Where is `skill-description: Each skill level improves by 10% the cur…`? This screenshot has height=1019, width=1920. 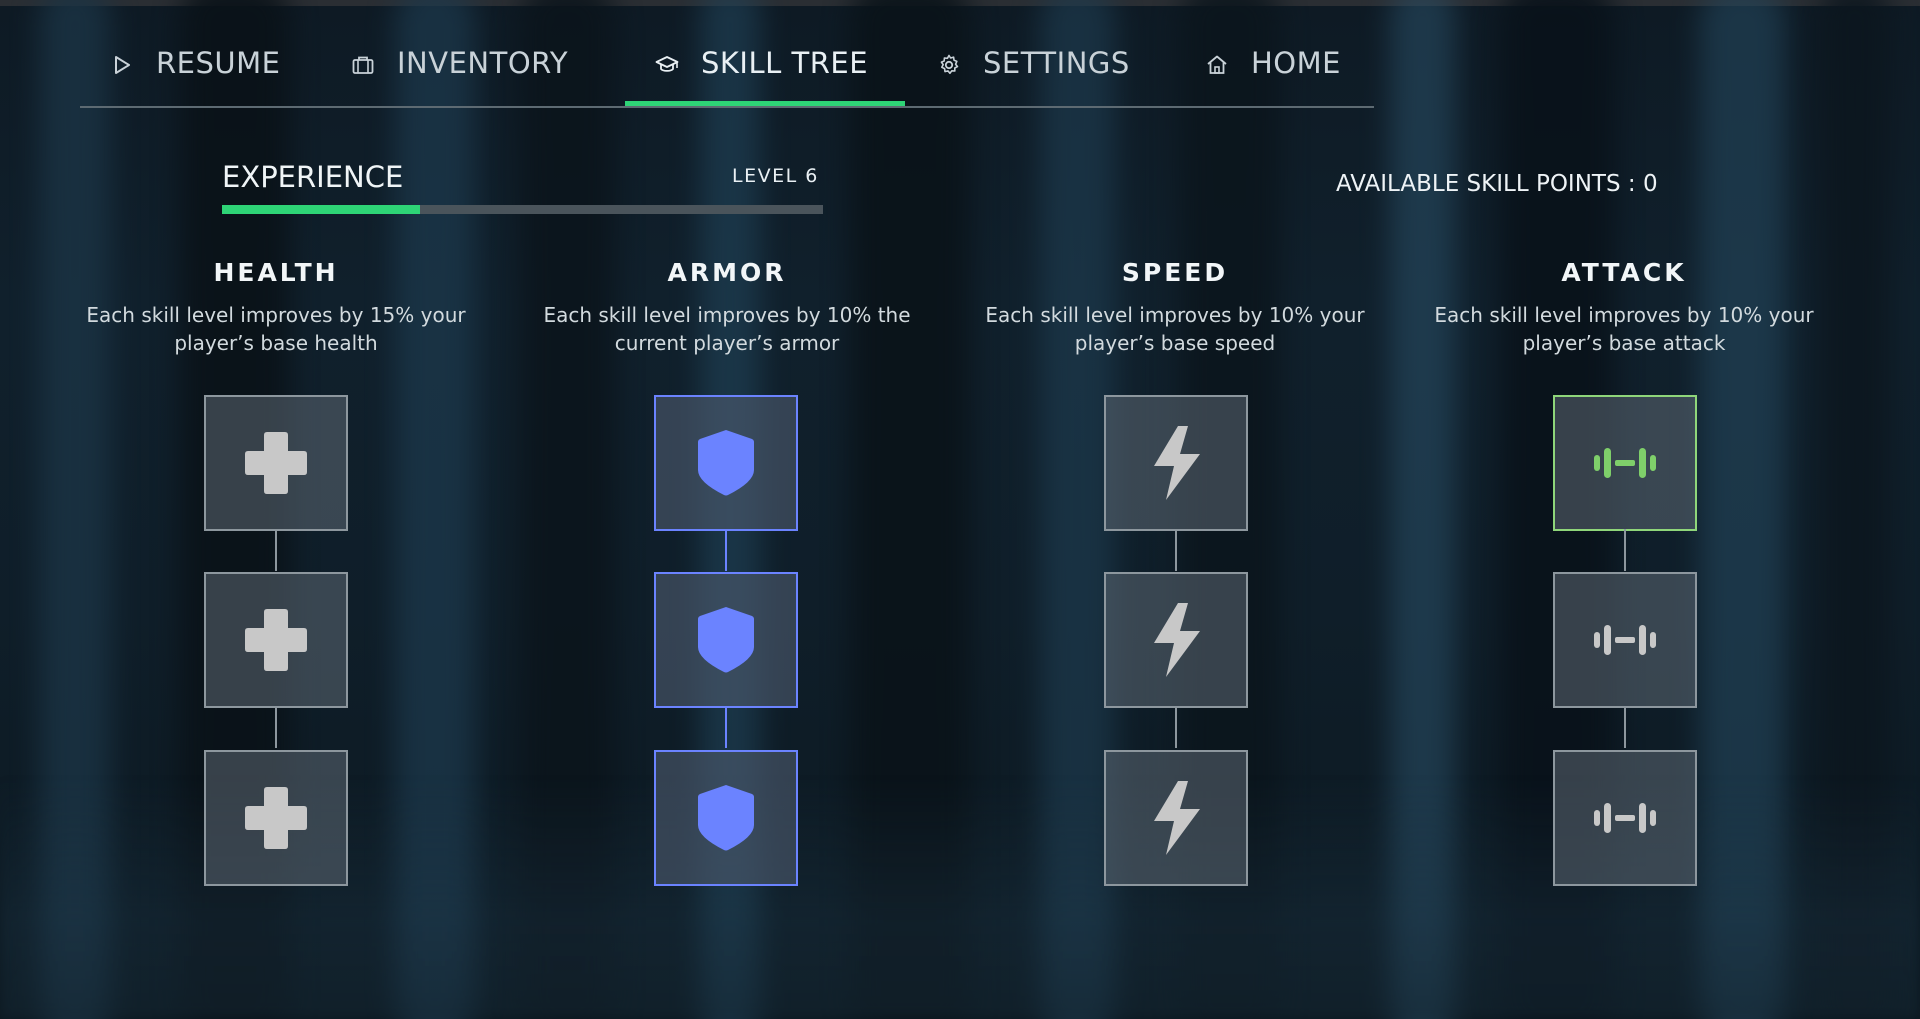 skill-description: Each skill level improves by 10% the cur… is located at coordinates (727, 329).